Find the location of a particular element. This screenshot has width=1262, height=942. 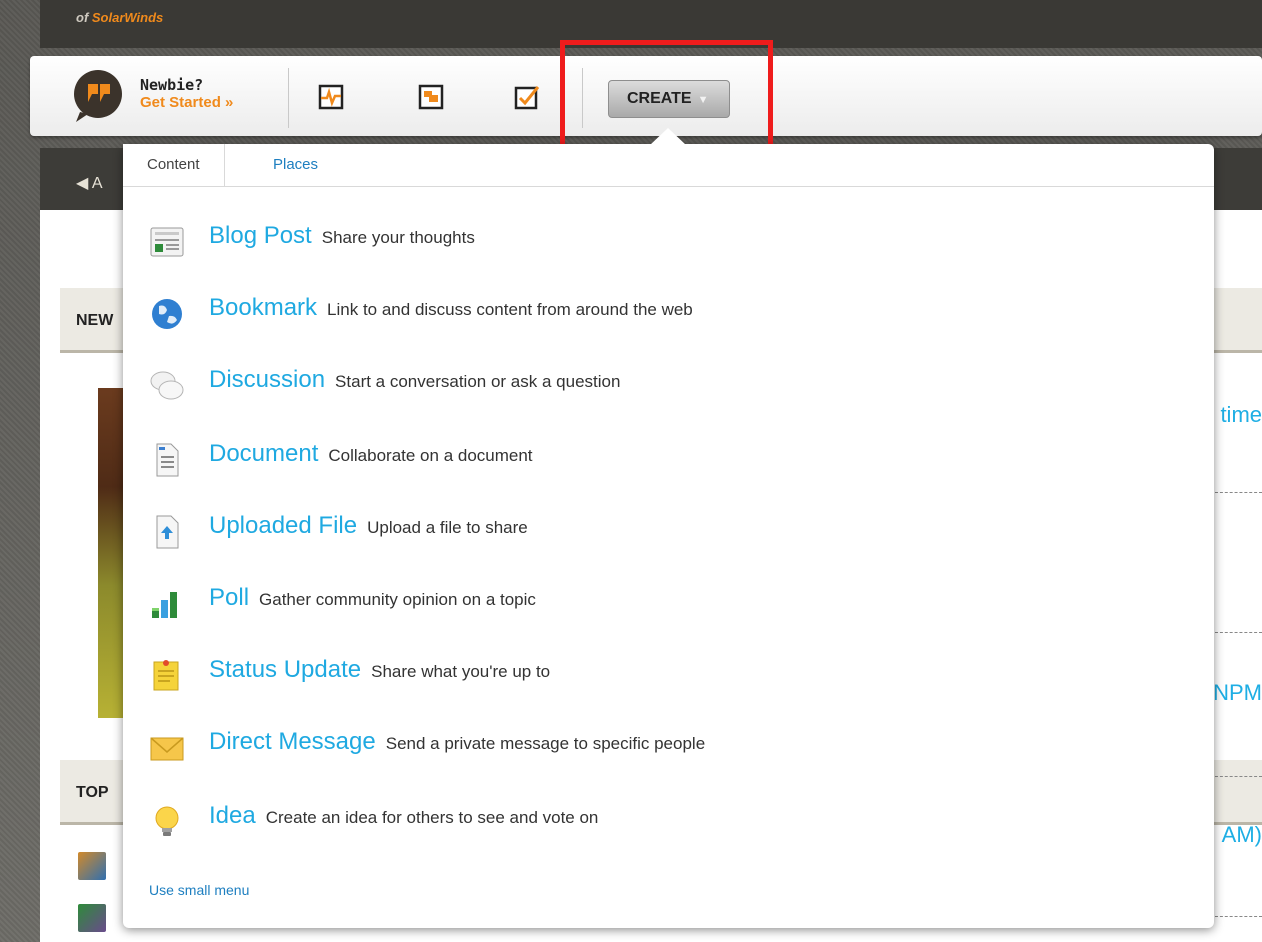

activity-icon is located at coordinates (331, 97).